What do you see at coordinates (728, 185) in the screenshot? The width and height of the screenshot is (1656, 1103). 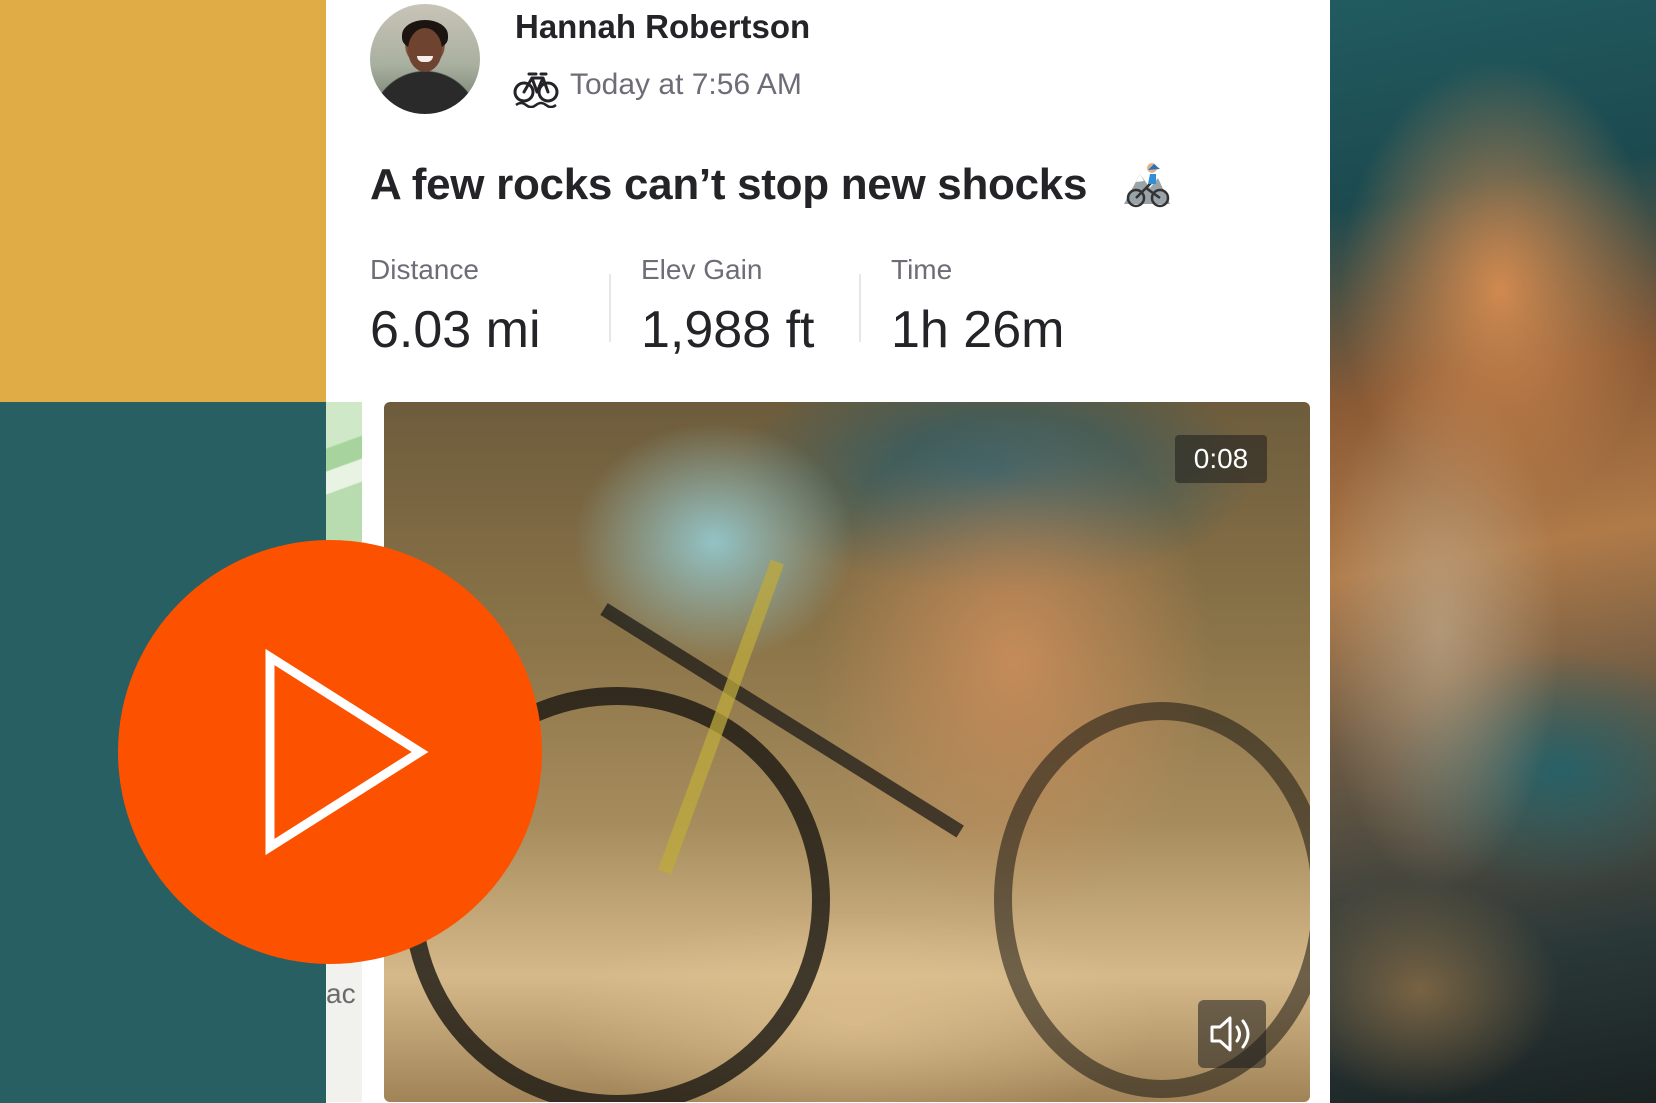 I see `activity-title: A few rocks can’t stop new shocks` at bounding box center [728, 185].